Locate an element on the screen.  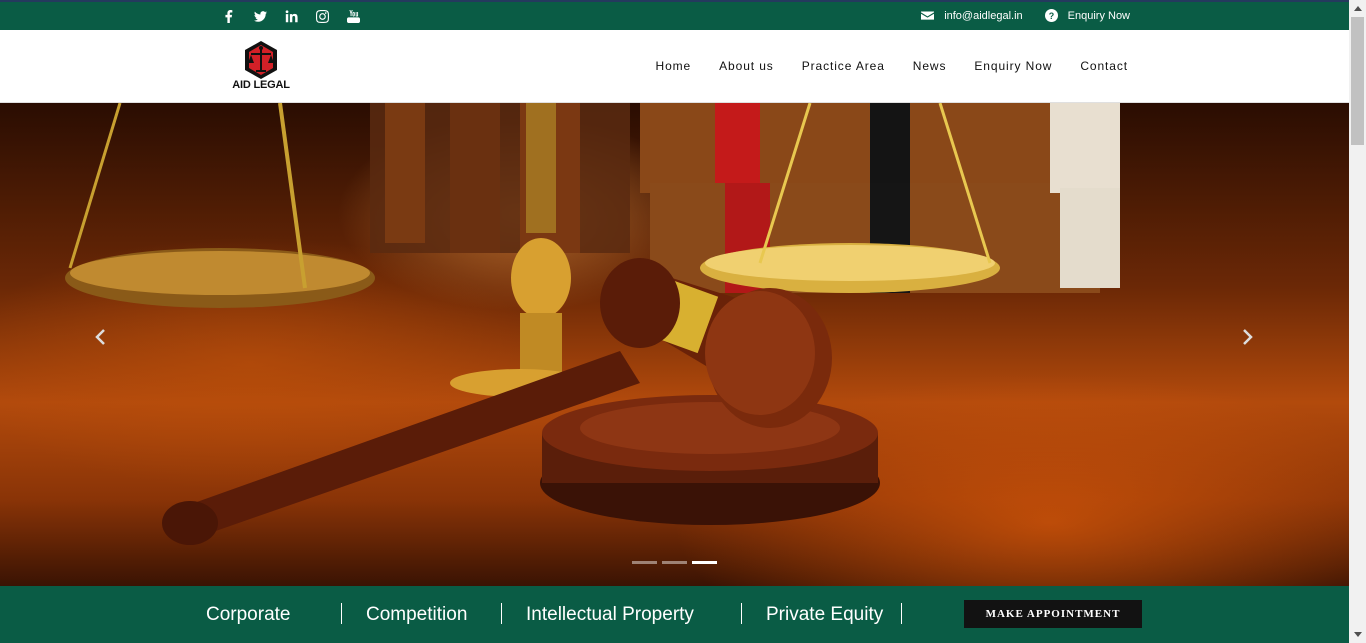
practice-corporate: Corporate is located at coordinates (248, 615).